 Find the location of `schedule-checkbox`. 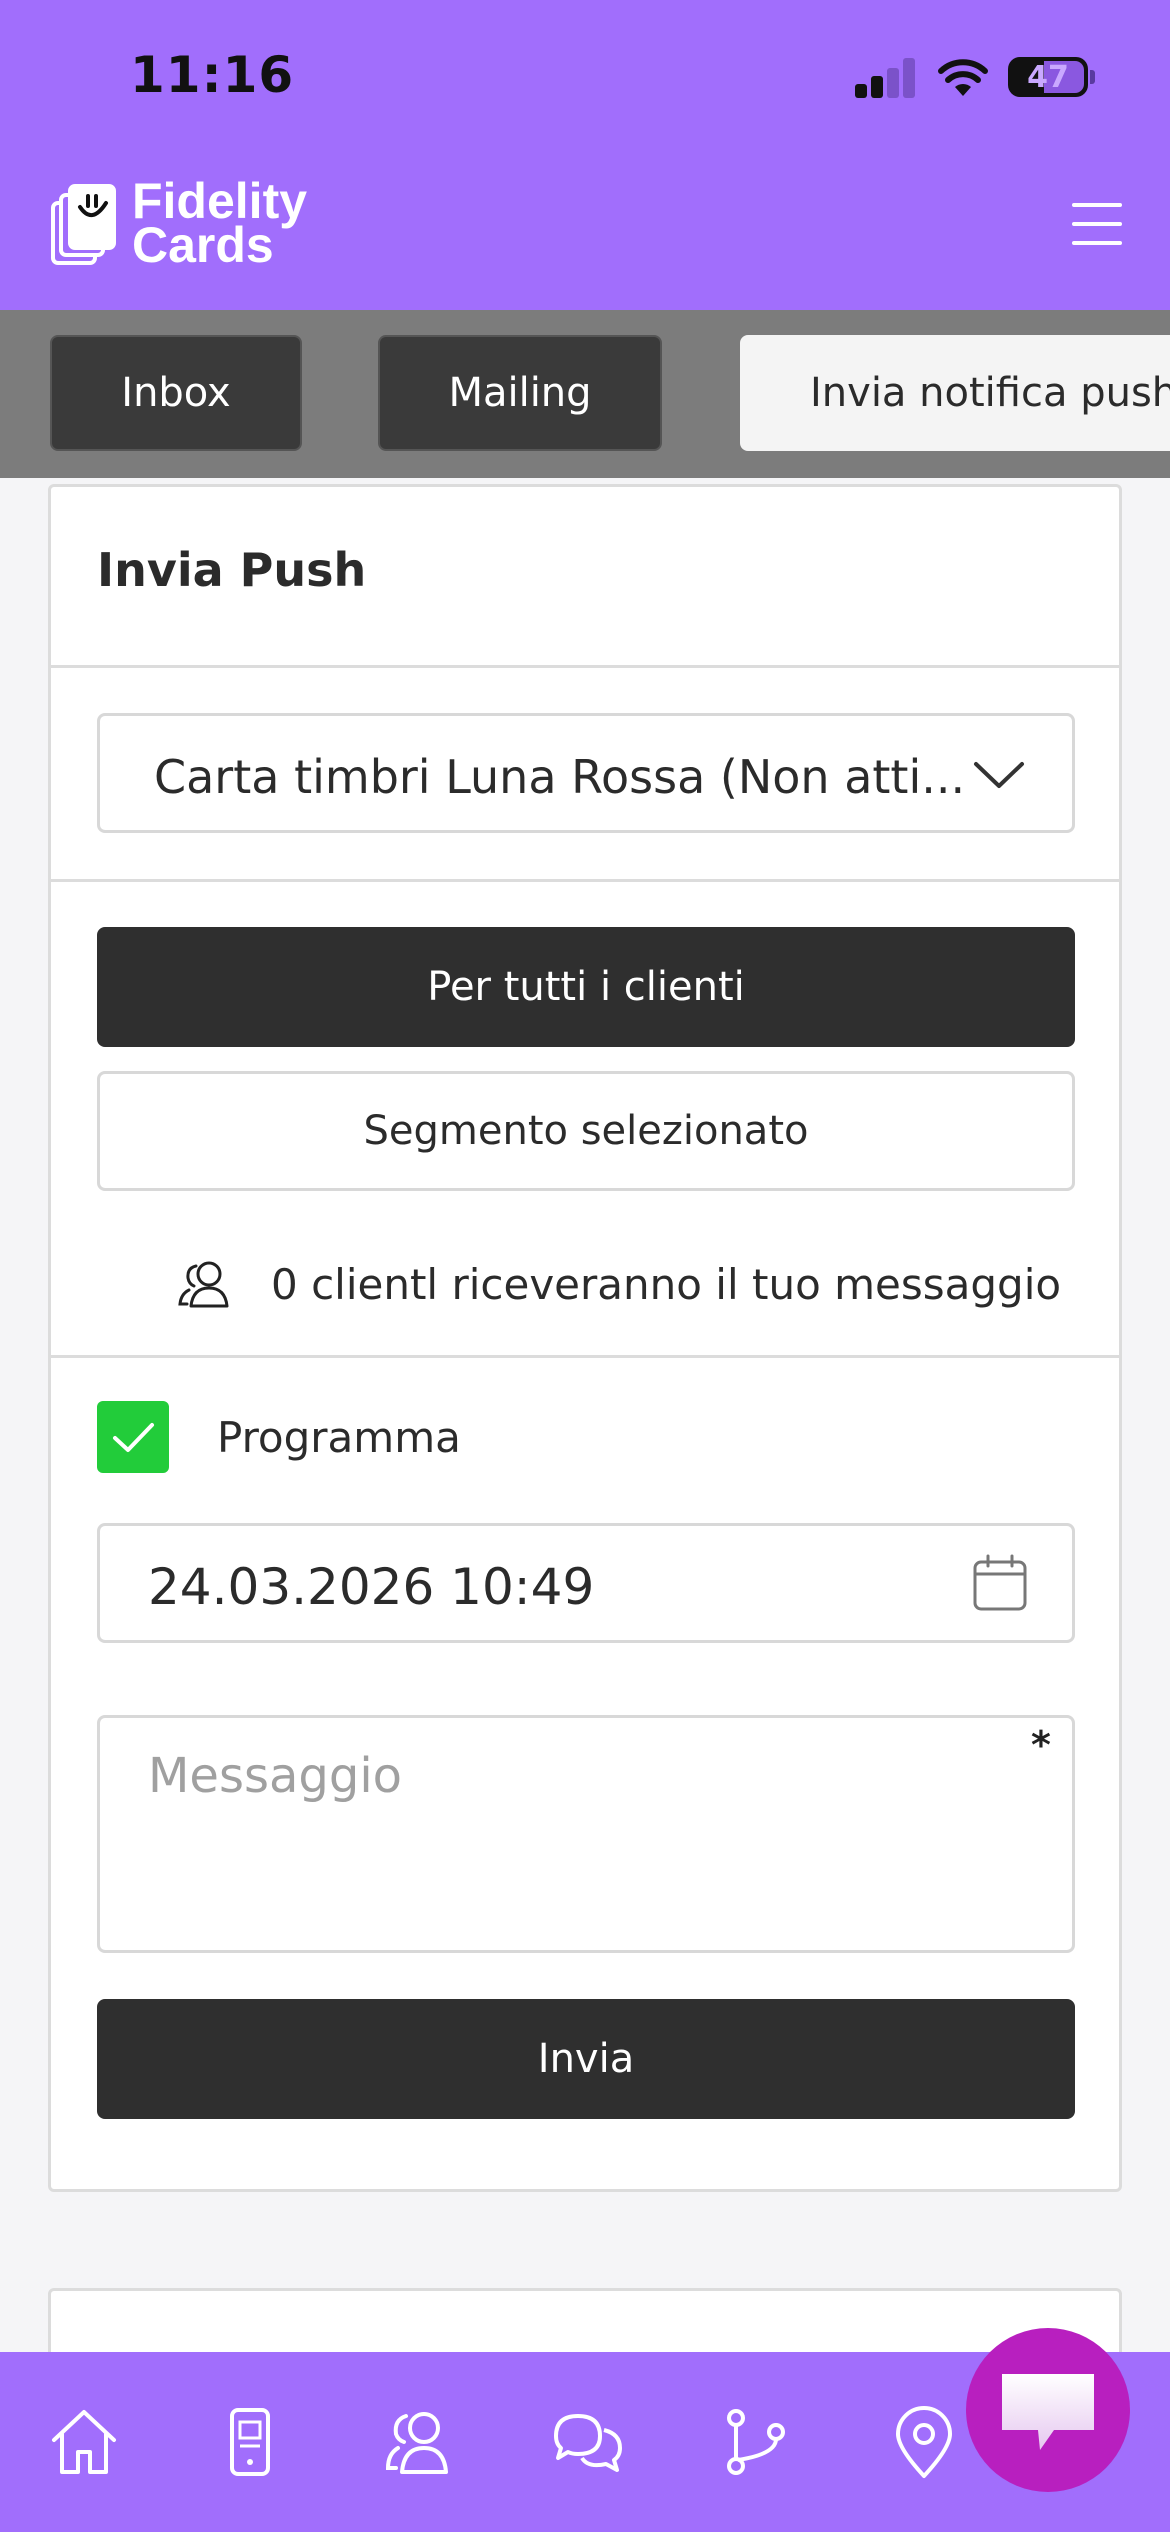

schedule-checkbox is located at coordinates (133, 1437).